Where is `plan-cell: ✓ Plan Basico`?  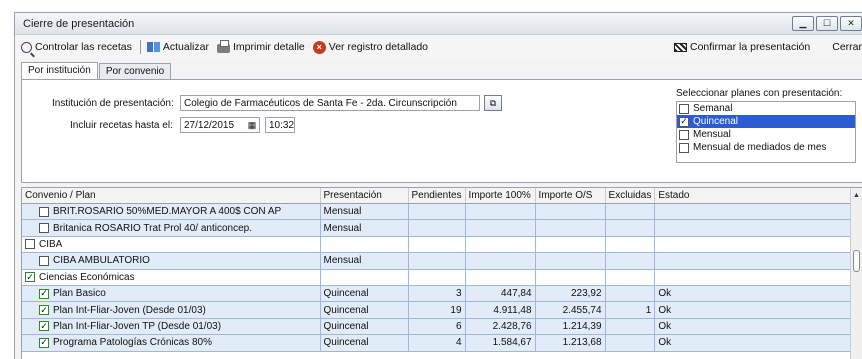
plan-cell: ✓ Plan Basico is located at coordinates (171, 294).